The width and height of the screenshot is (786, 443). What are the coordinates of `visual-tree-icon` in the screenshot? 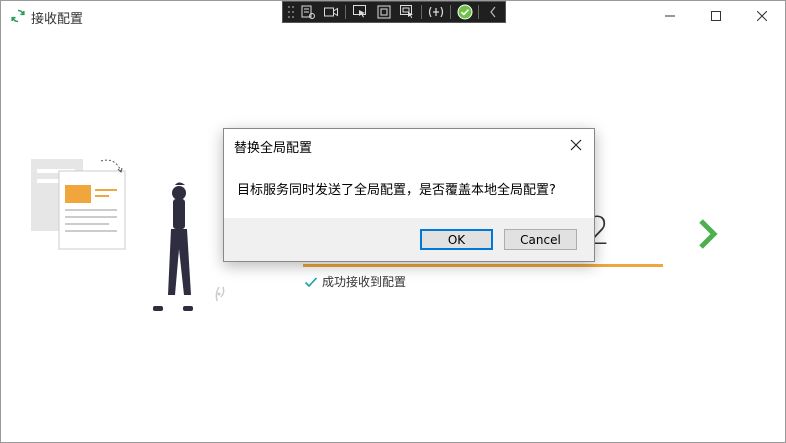 It's located at (308, 12).